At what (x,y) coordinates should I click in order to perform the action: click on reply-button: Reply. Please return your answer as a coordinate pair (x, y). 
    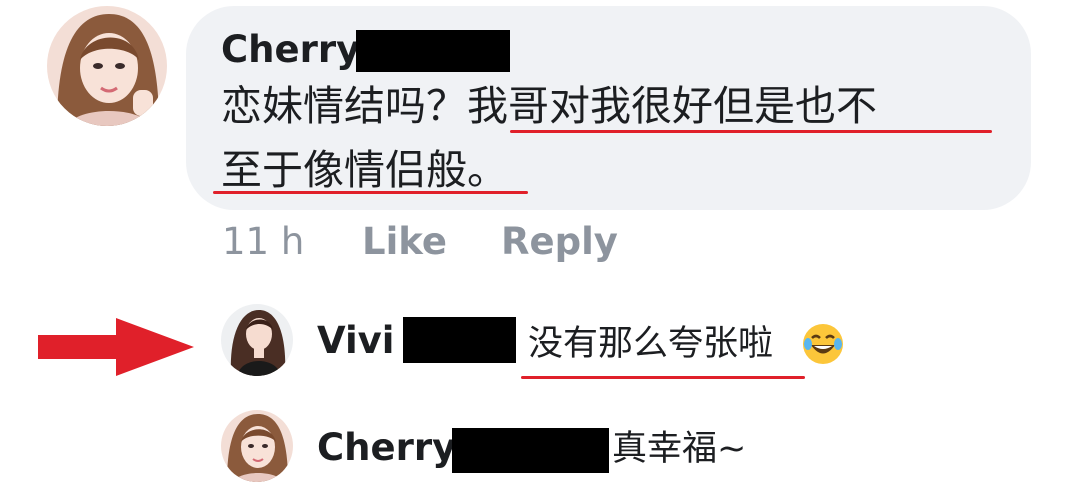
    Looking at the image, I should click on (559, 242).